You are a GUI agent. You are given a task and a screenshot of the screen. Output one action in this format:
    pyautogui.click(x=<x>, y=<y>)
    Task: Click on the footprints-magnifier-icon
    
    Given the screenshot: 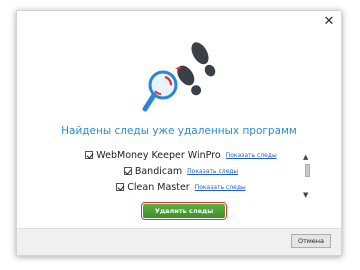 What is the action you would take?
    pyautogui.click(x=179, y=77)
    